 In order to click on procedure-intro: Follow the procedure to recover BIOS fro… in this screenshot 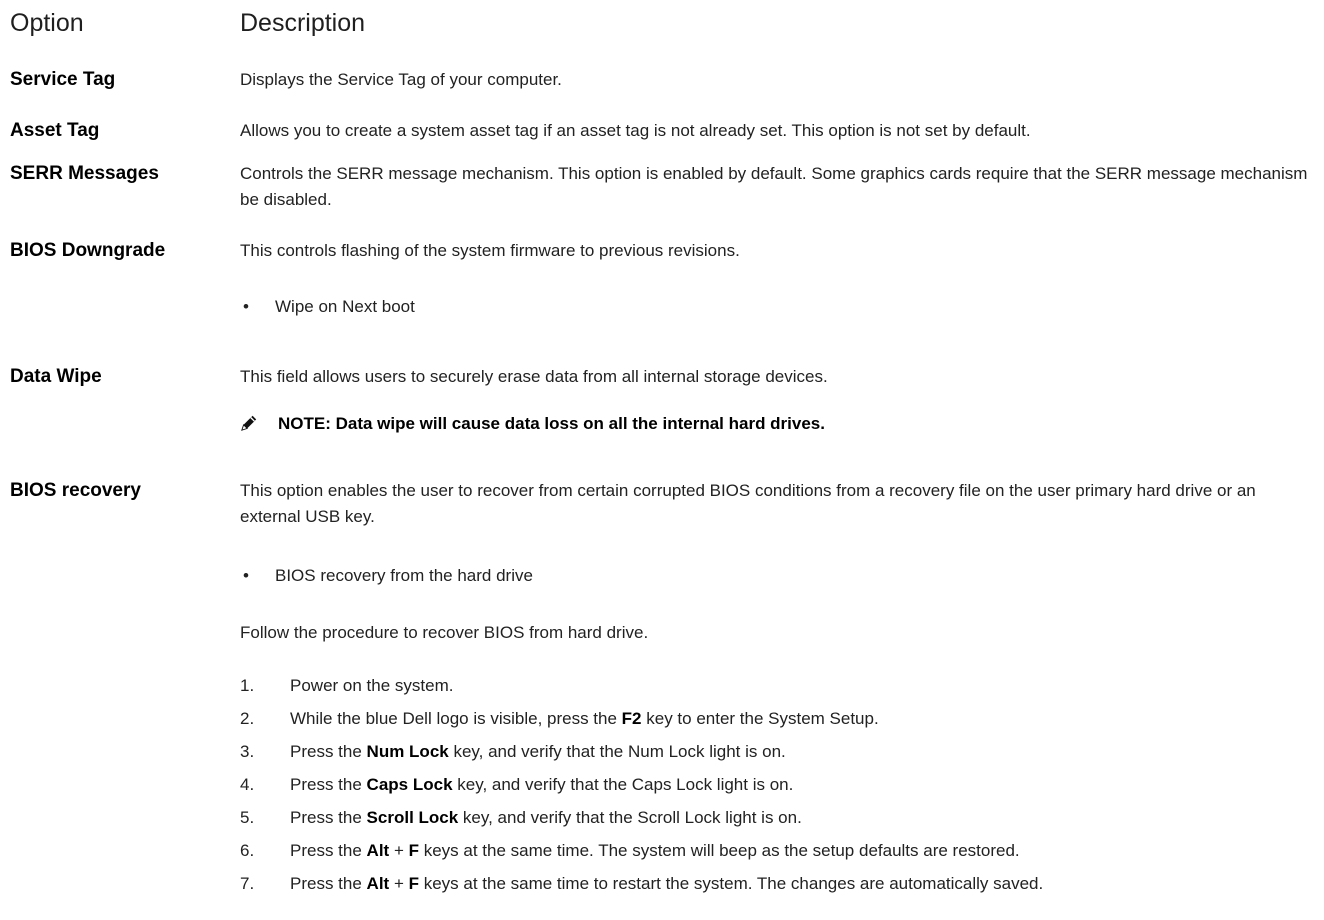, I will do `click(444, 632)`.